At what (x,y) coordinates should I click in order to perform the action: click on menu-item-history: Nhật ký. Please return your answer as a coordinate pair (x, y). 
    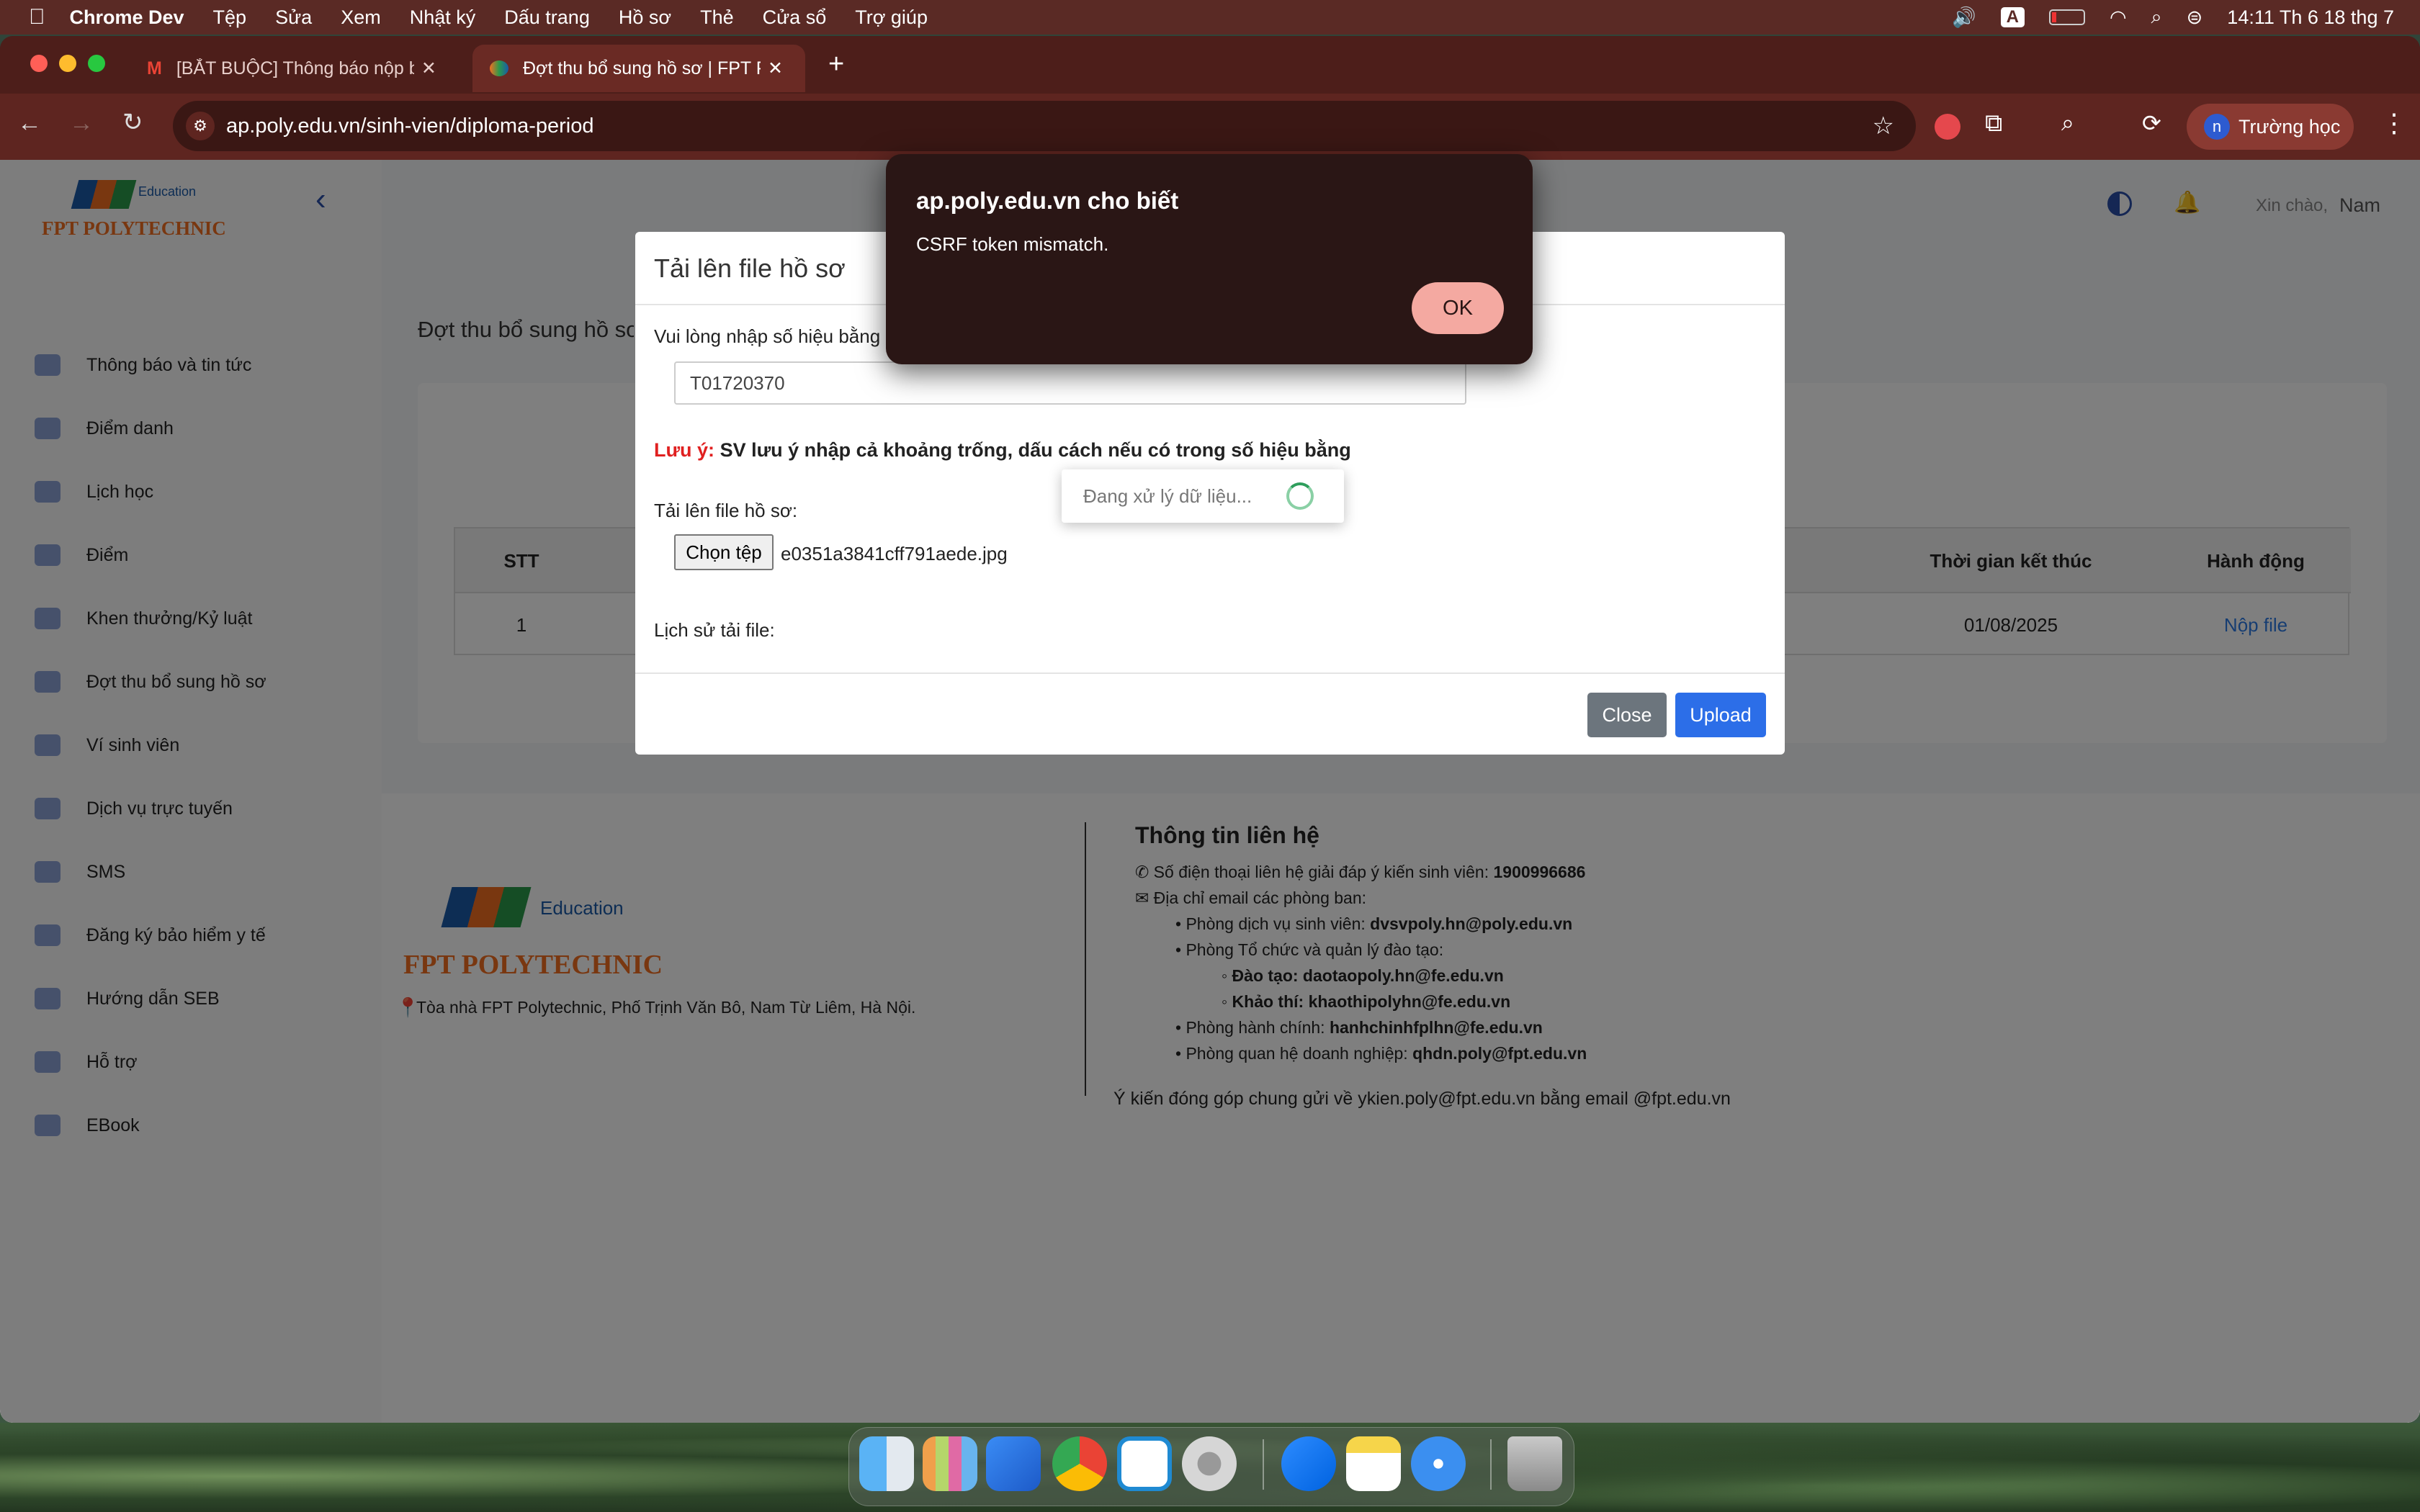
    Looking at the image, I should click on (443, 17).